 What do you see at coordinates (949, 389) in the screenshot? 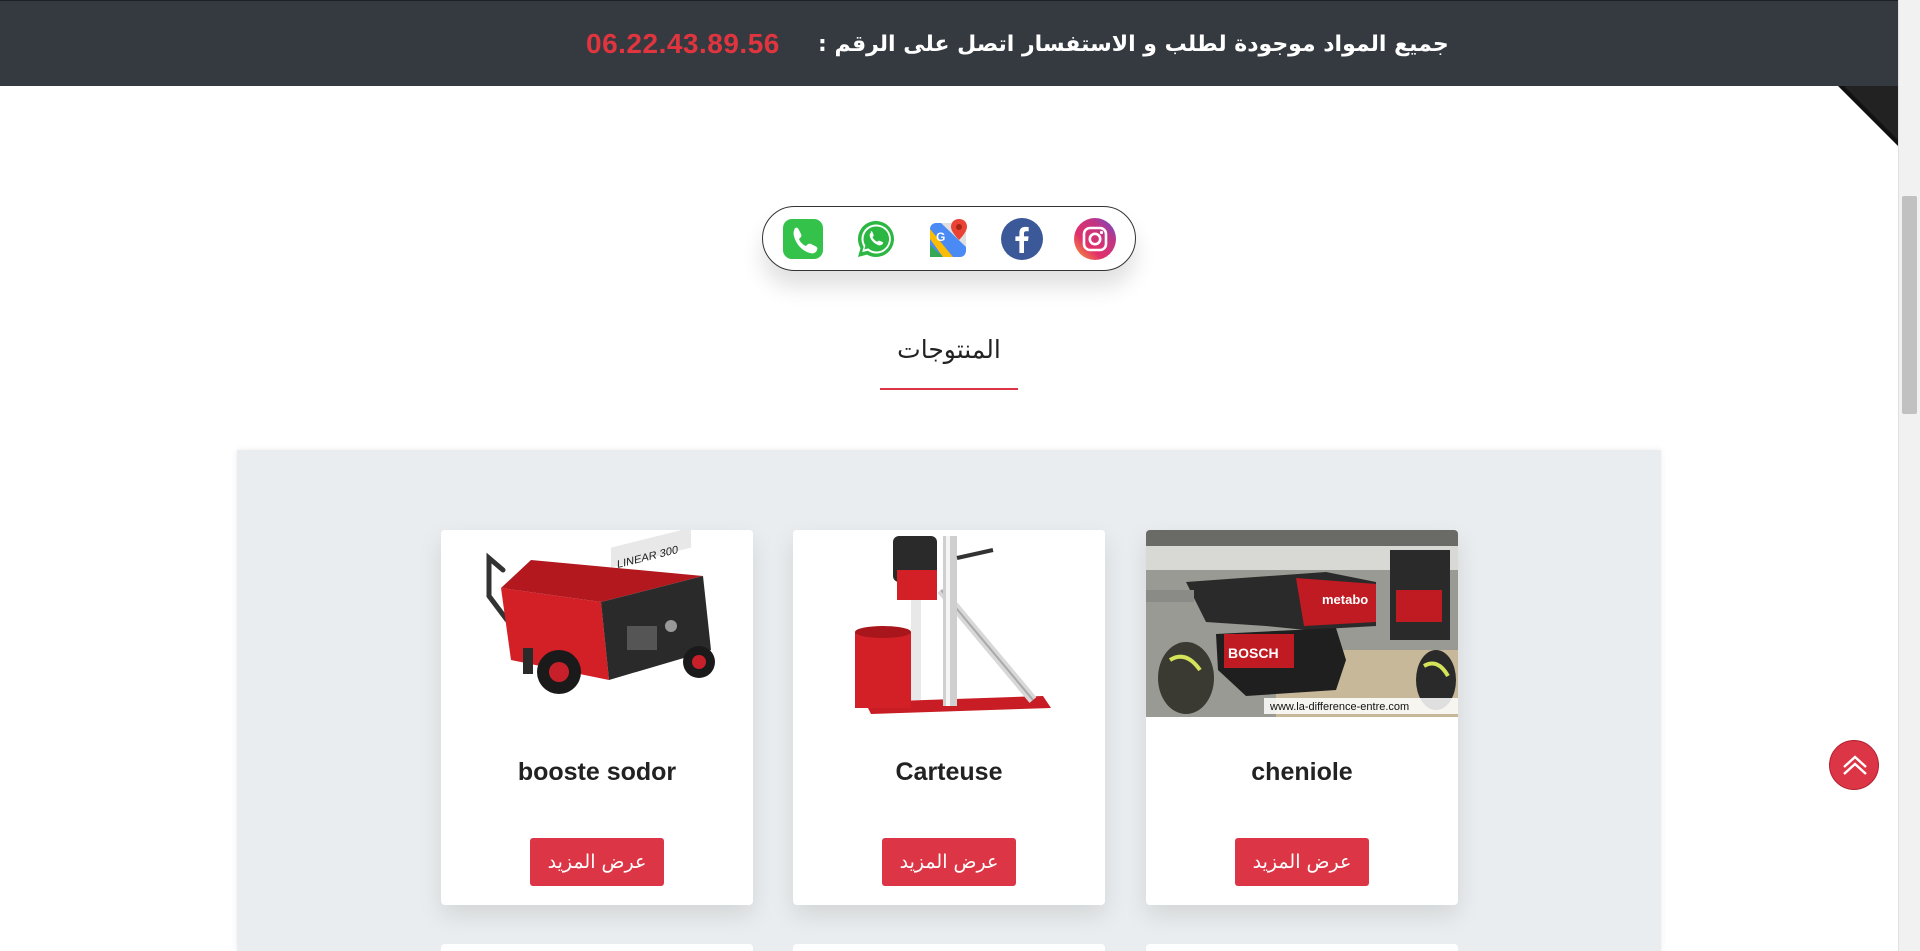
I see `section-title-underline` at bounding box center [949, 389].